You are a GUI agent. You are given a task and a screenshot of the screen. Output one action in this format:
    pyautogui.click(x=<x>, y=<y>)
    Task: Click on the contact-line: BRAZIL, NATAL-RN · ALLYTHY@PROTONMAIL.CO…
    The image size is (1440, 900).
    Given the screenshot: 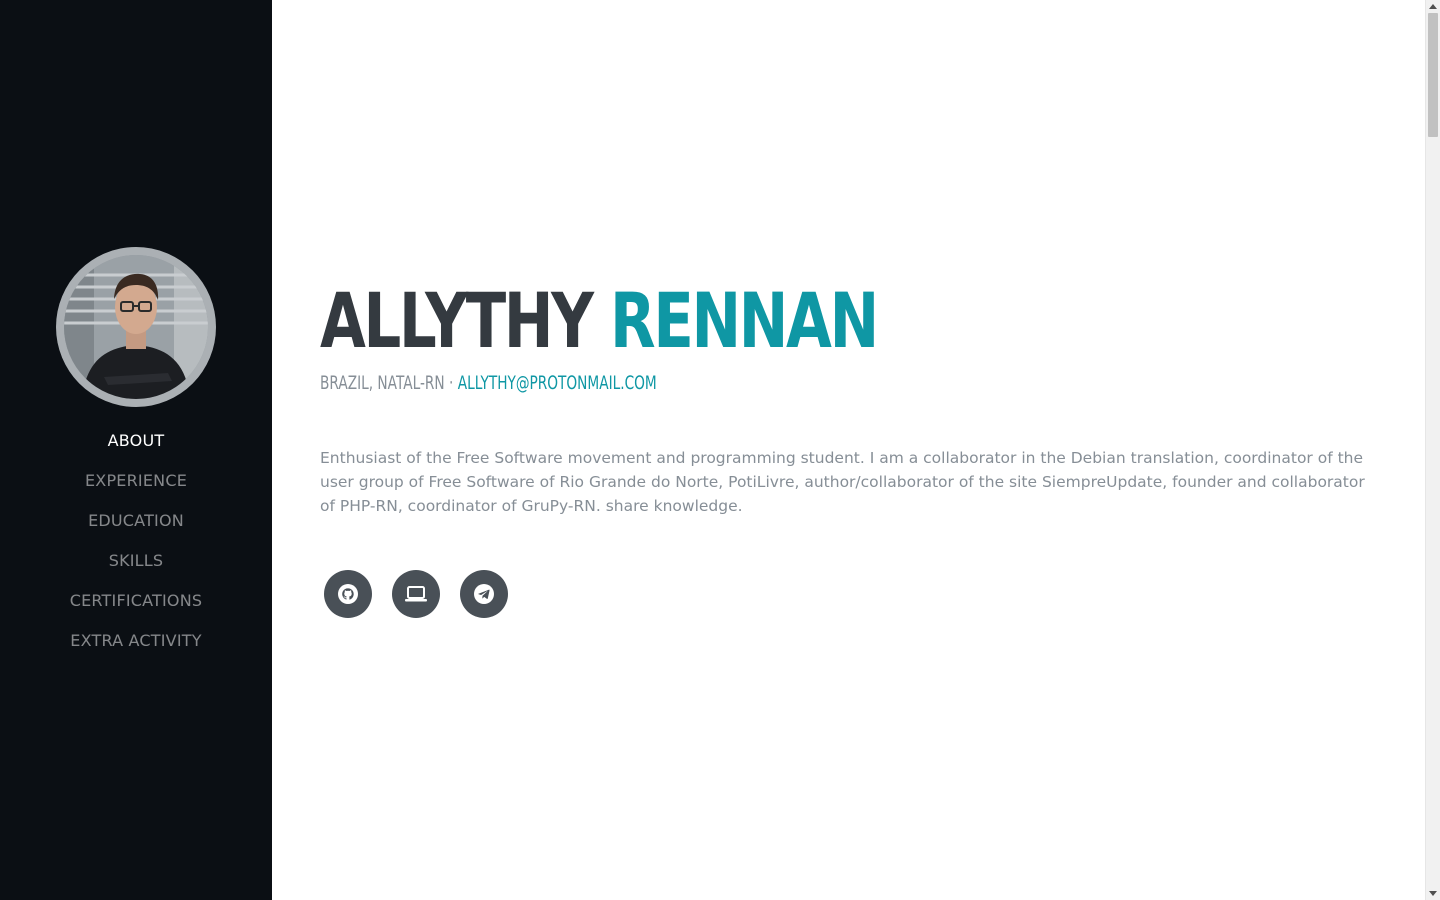 What is the action you would take?
    pyautogui.click(x=488, y=383)
    